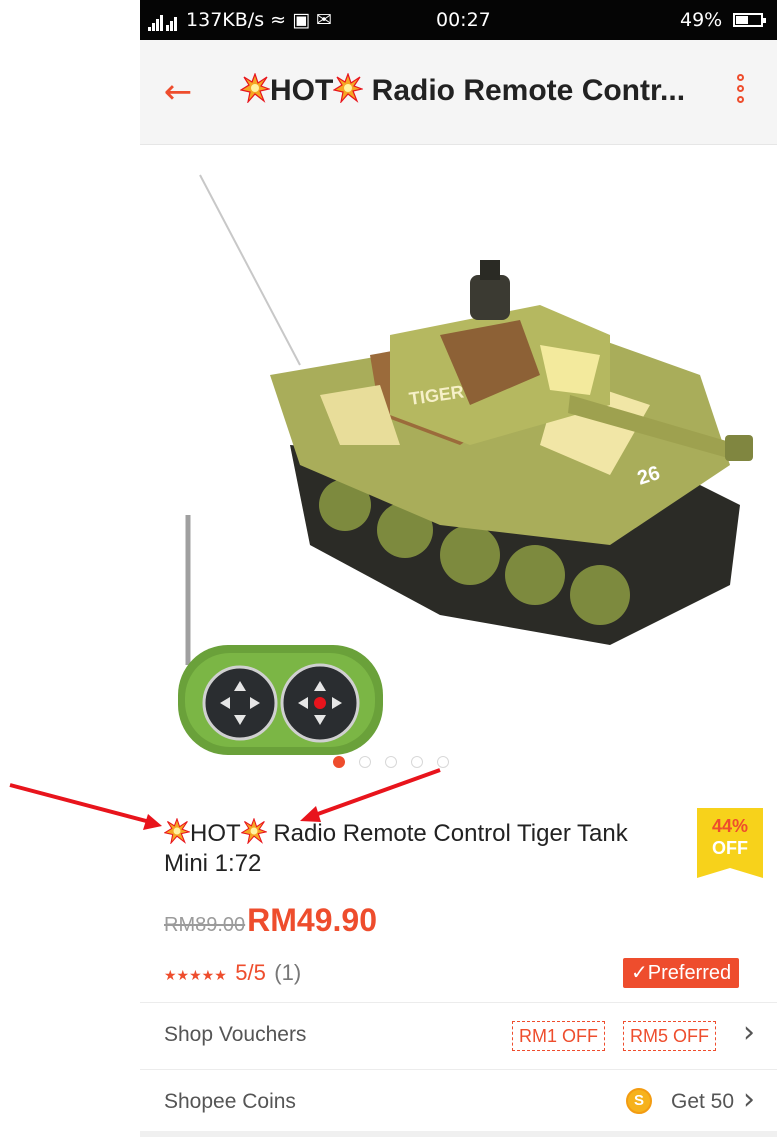 The image size is (777, 1137). I want to click on preferred-badge: ✓Preferred, so click(681, 973).